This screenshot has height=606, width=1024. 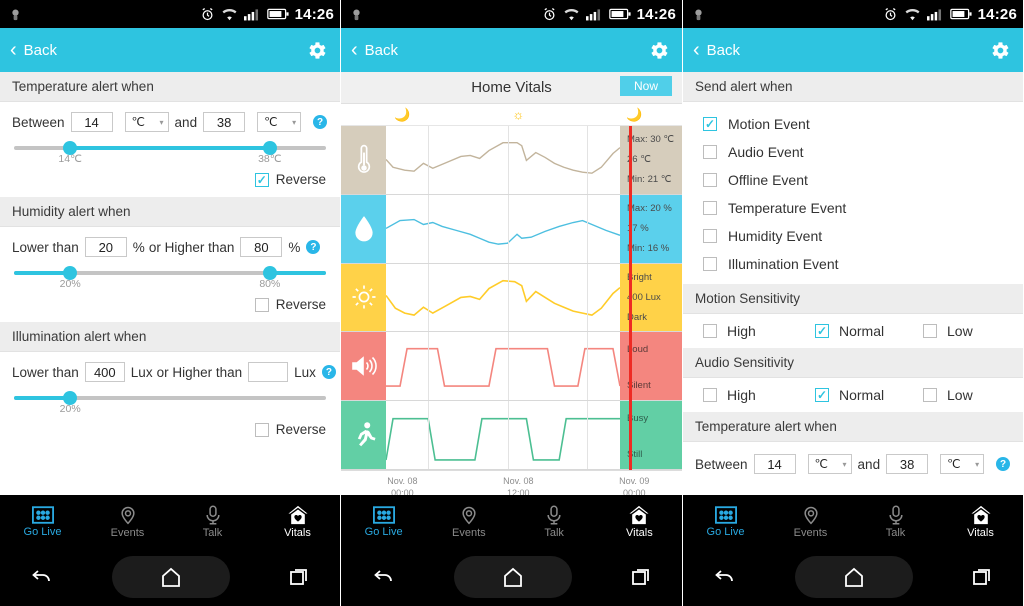 I want to click on motion-sensitivity-options: High ✓ Normal Low, so click(x=853, y=331).